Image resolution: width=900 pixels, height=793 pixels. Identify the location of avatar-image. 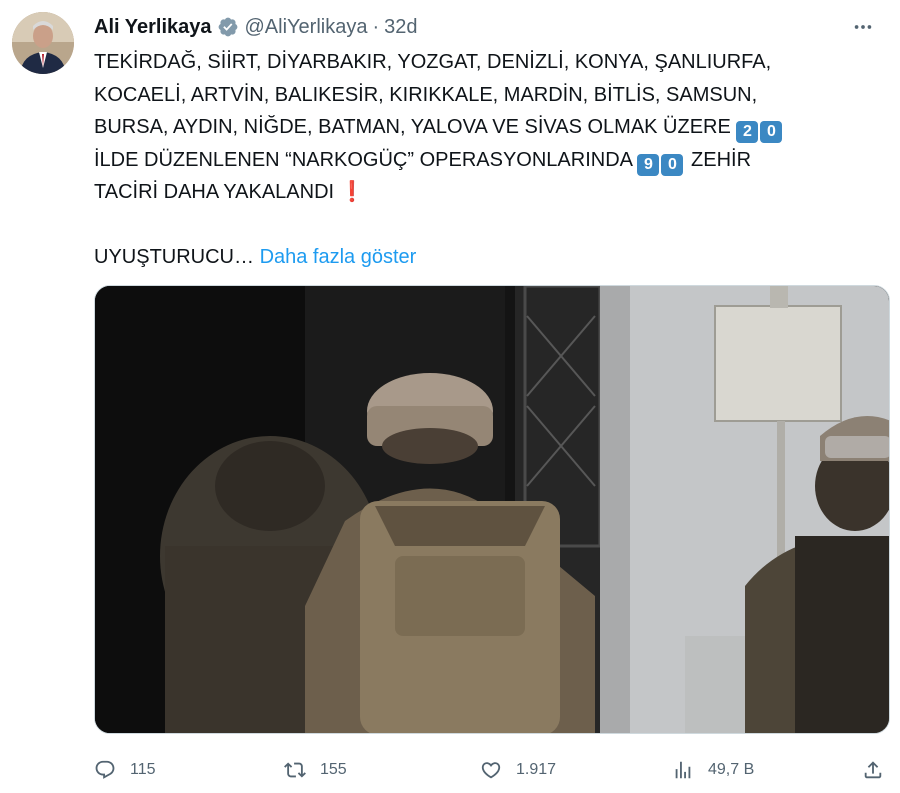
(43, 43).